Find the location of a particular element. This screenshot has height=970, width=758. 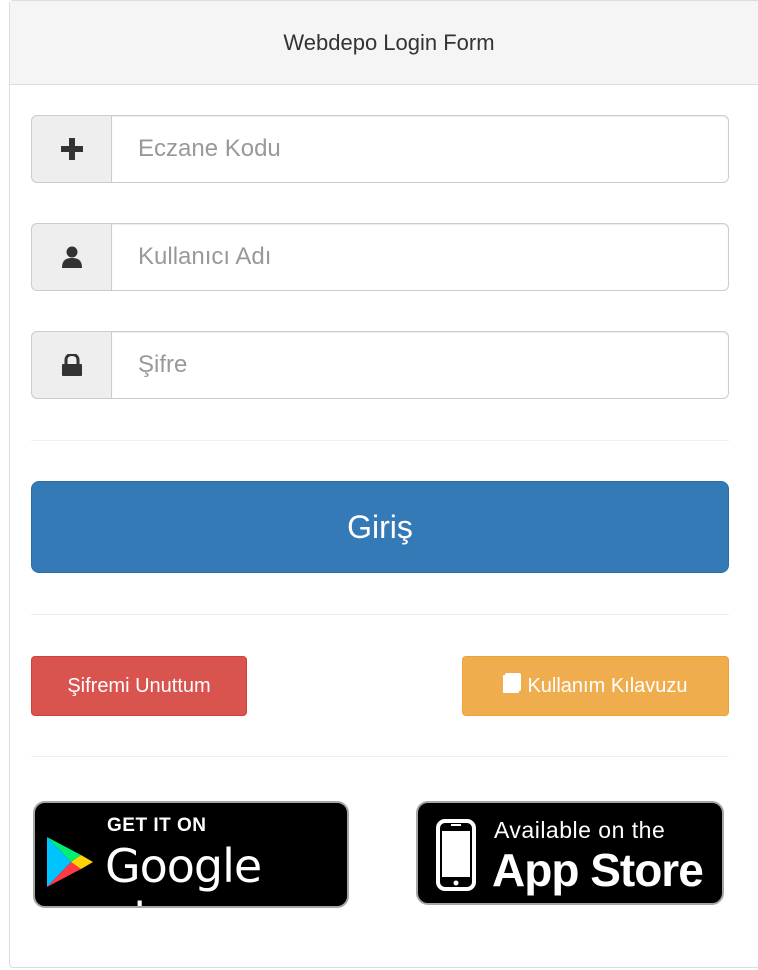

login-button-label: Giriş is located at coordinates (380, 526).